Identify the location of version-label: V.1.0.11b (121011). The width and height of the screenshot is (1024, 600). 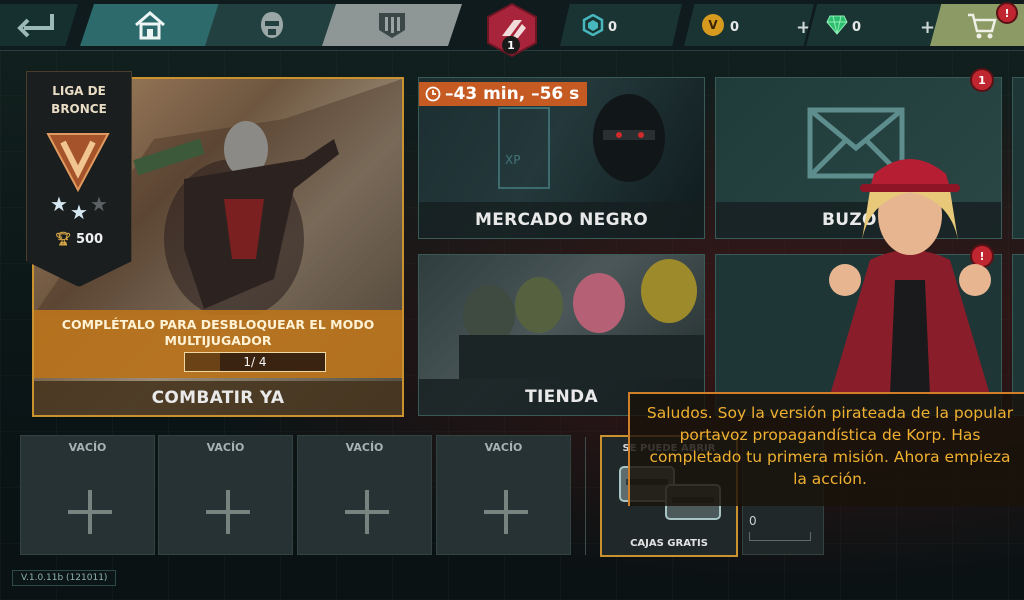
(64, 578).